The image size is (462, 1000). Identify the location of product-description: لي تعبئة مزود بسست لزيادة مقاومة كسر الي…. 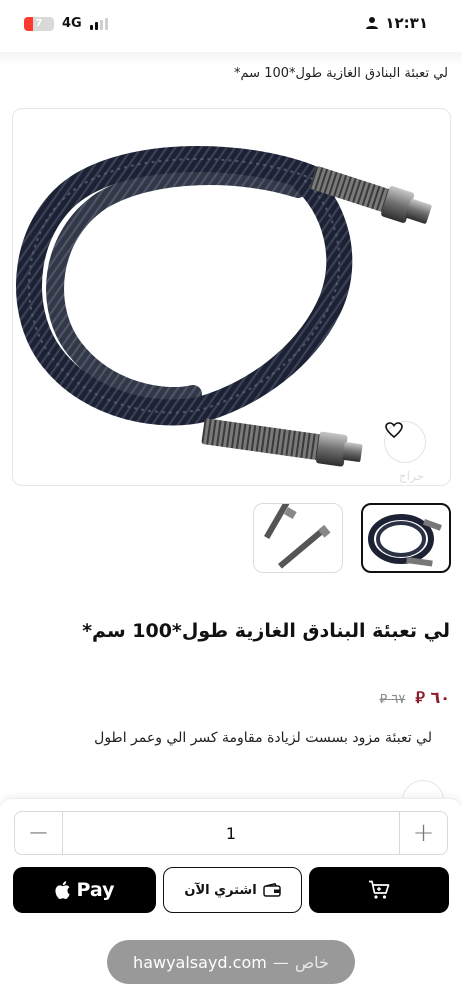
(263, 738).